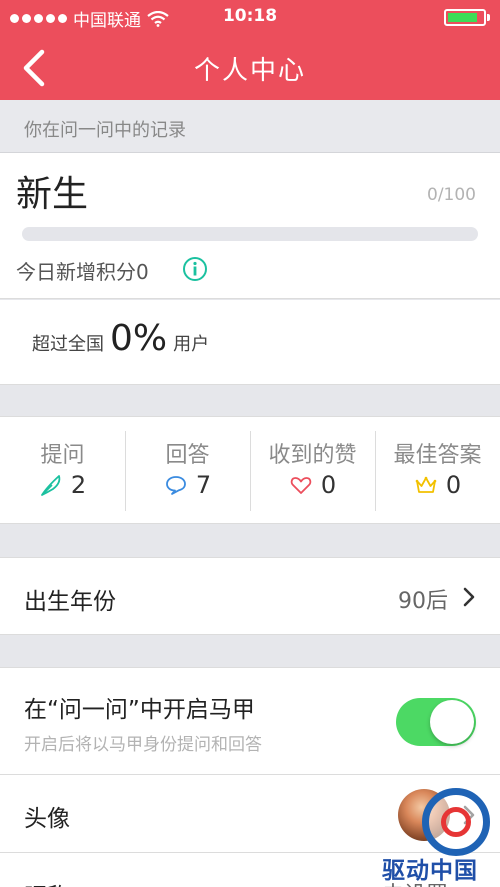 Image resolution: width=500 pixels, height=887 pixels. Describe the element at coordinates (250, 342) in the screenshot. I see `rank-card: 超过全国 0% 用户` at that location.